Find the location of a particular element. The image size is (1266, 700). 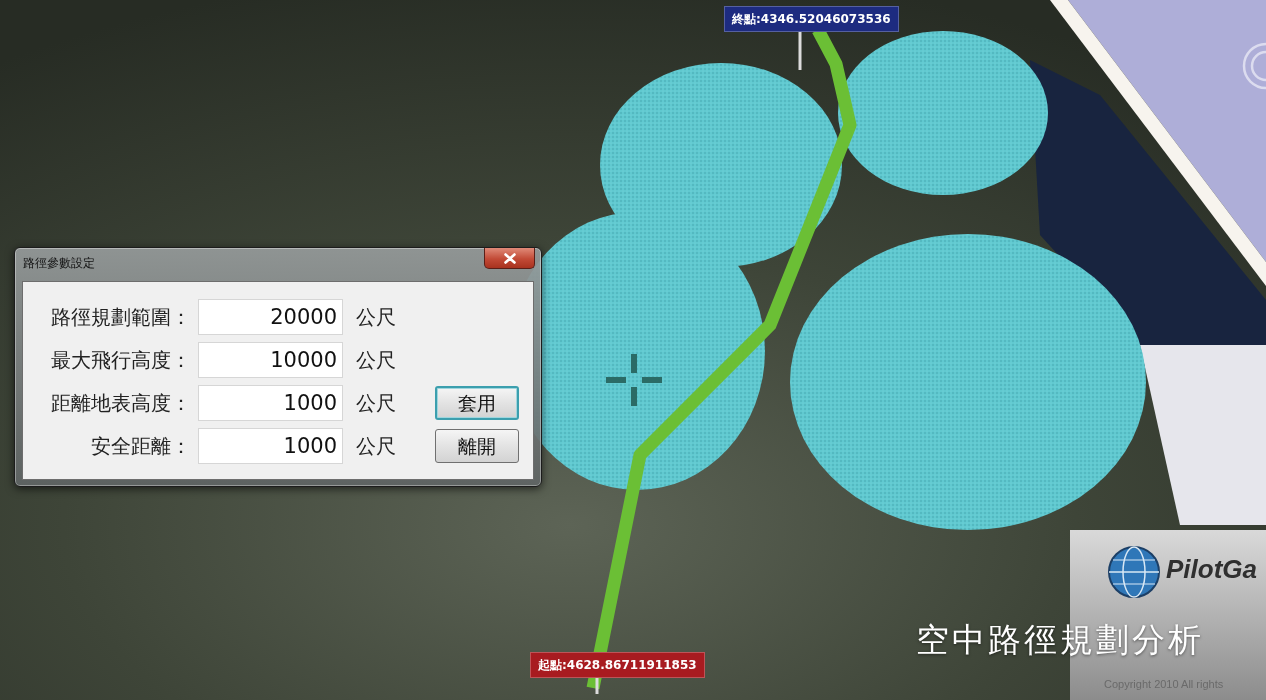

dialog-title: 路徑參數設定 is located at coordinates (58, 263).